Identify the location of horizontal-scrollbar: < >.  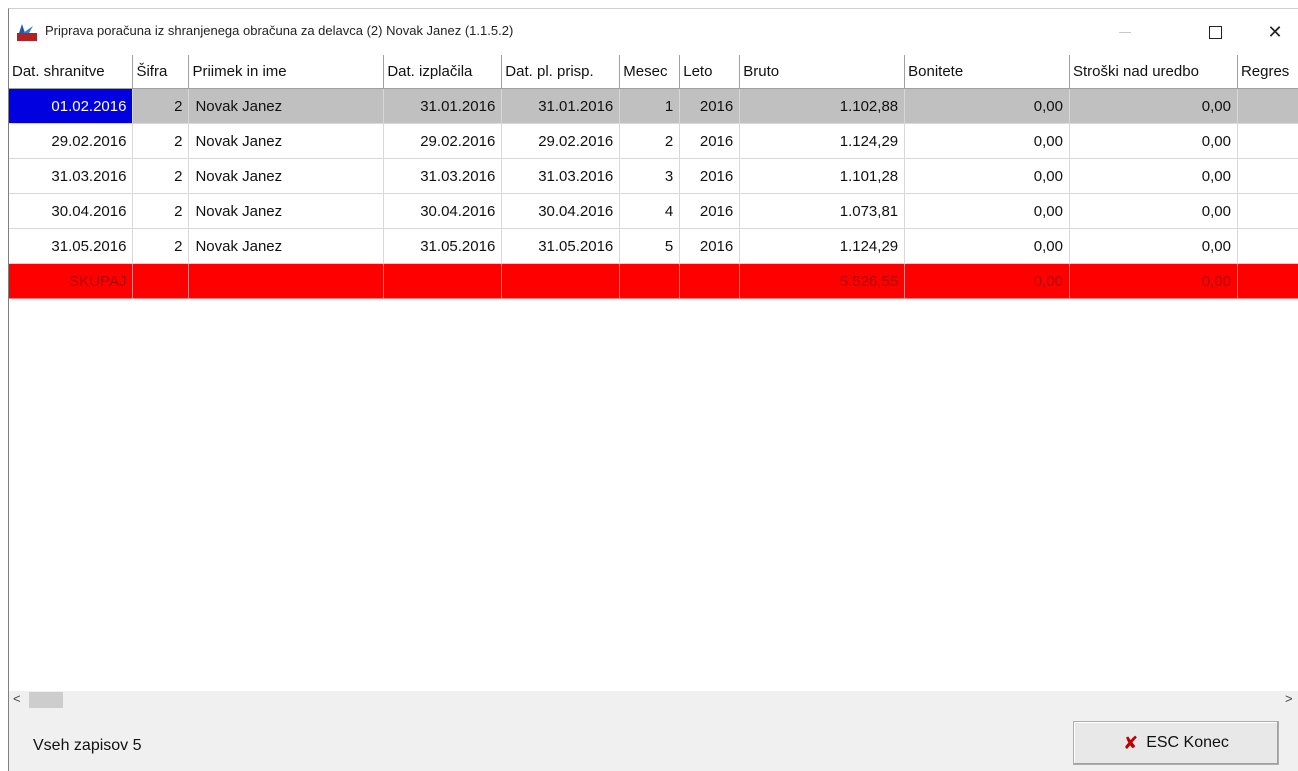
(653, 700).